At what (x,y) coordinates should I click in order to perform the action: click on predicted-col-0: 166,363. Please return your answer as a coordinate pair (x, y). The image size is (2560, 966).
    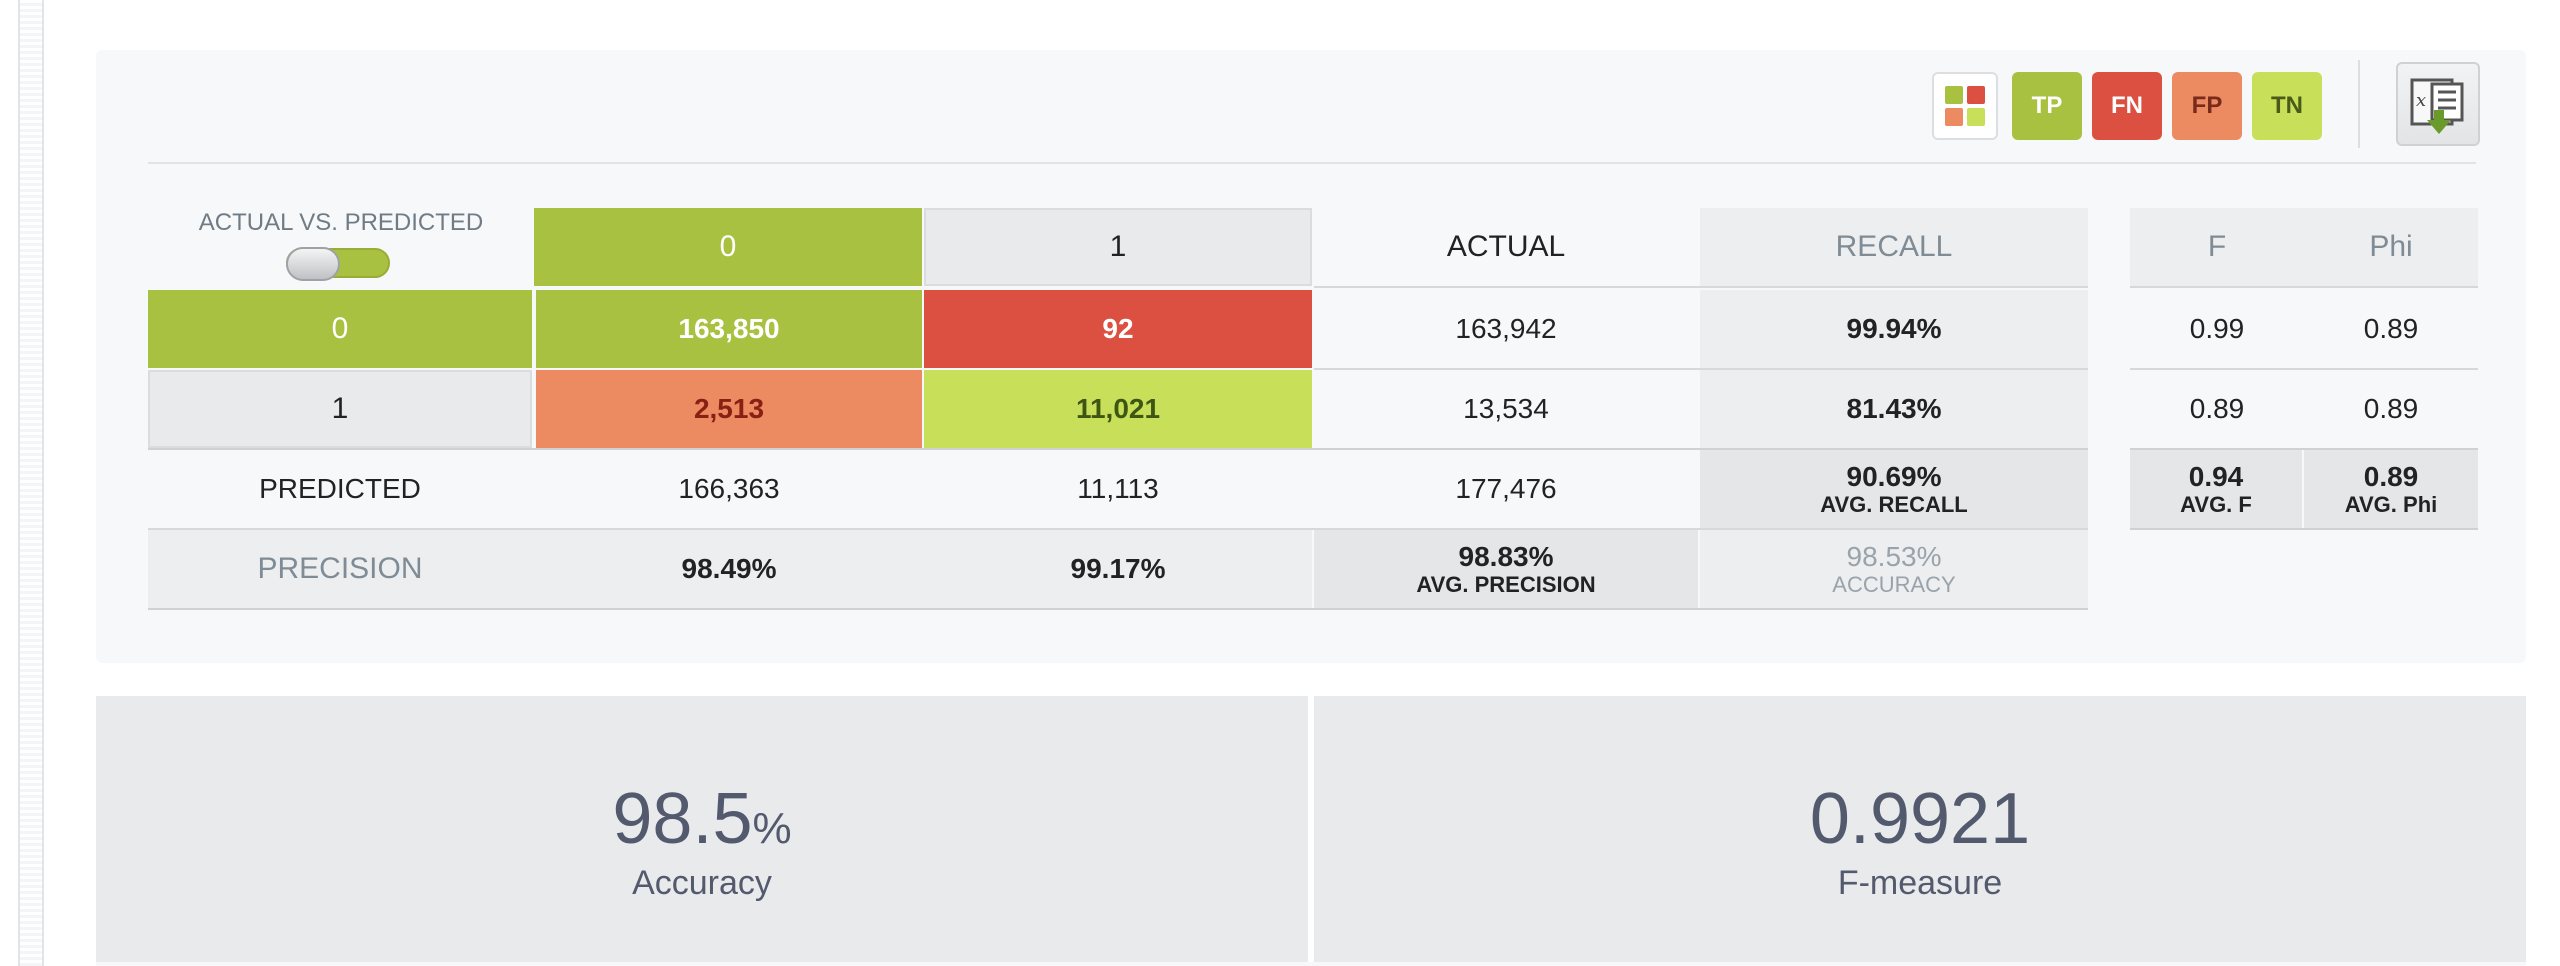
    Looking at the image, I should click on (729, 489).